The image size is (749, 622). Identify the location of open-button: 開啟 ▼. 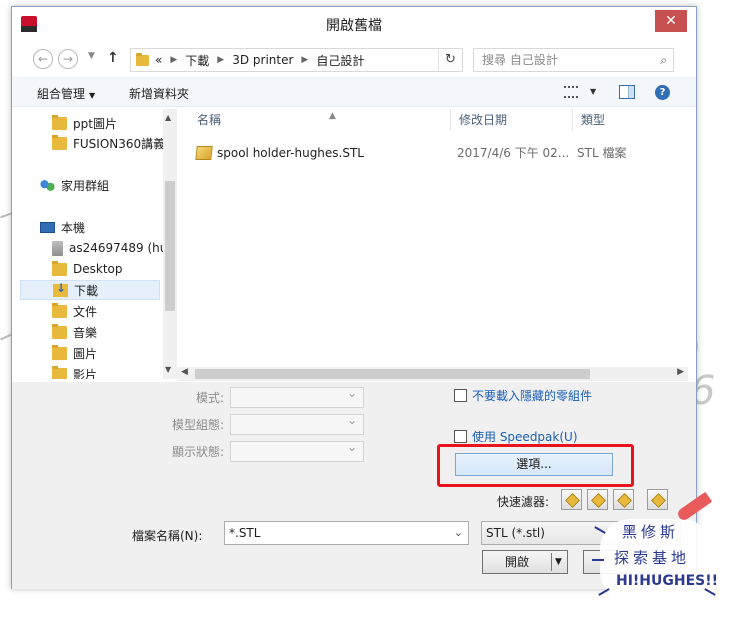
(525, 562).